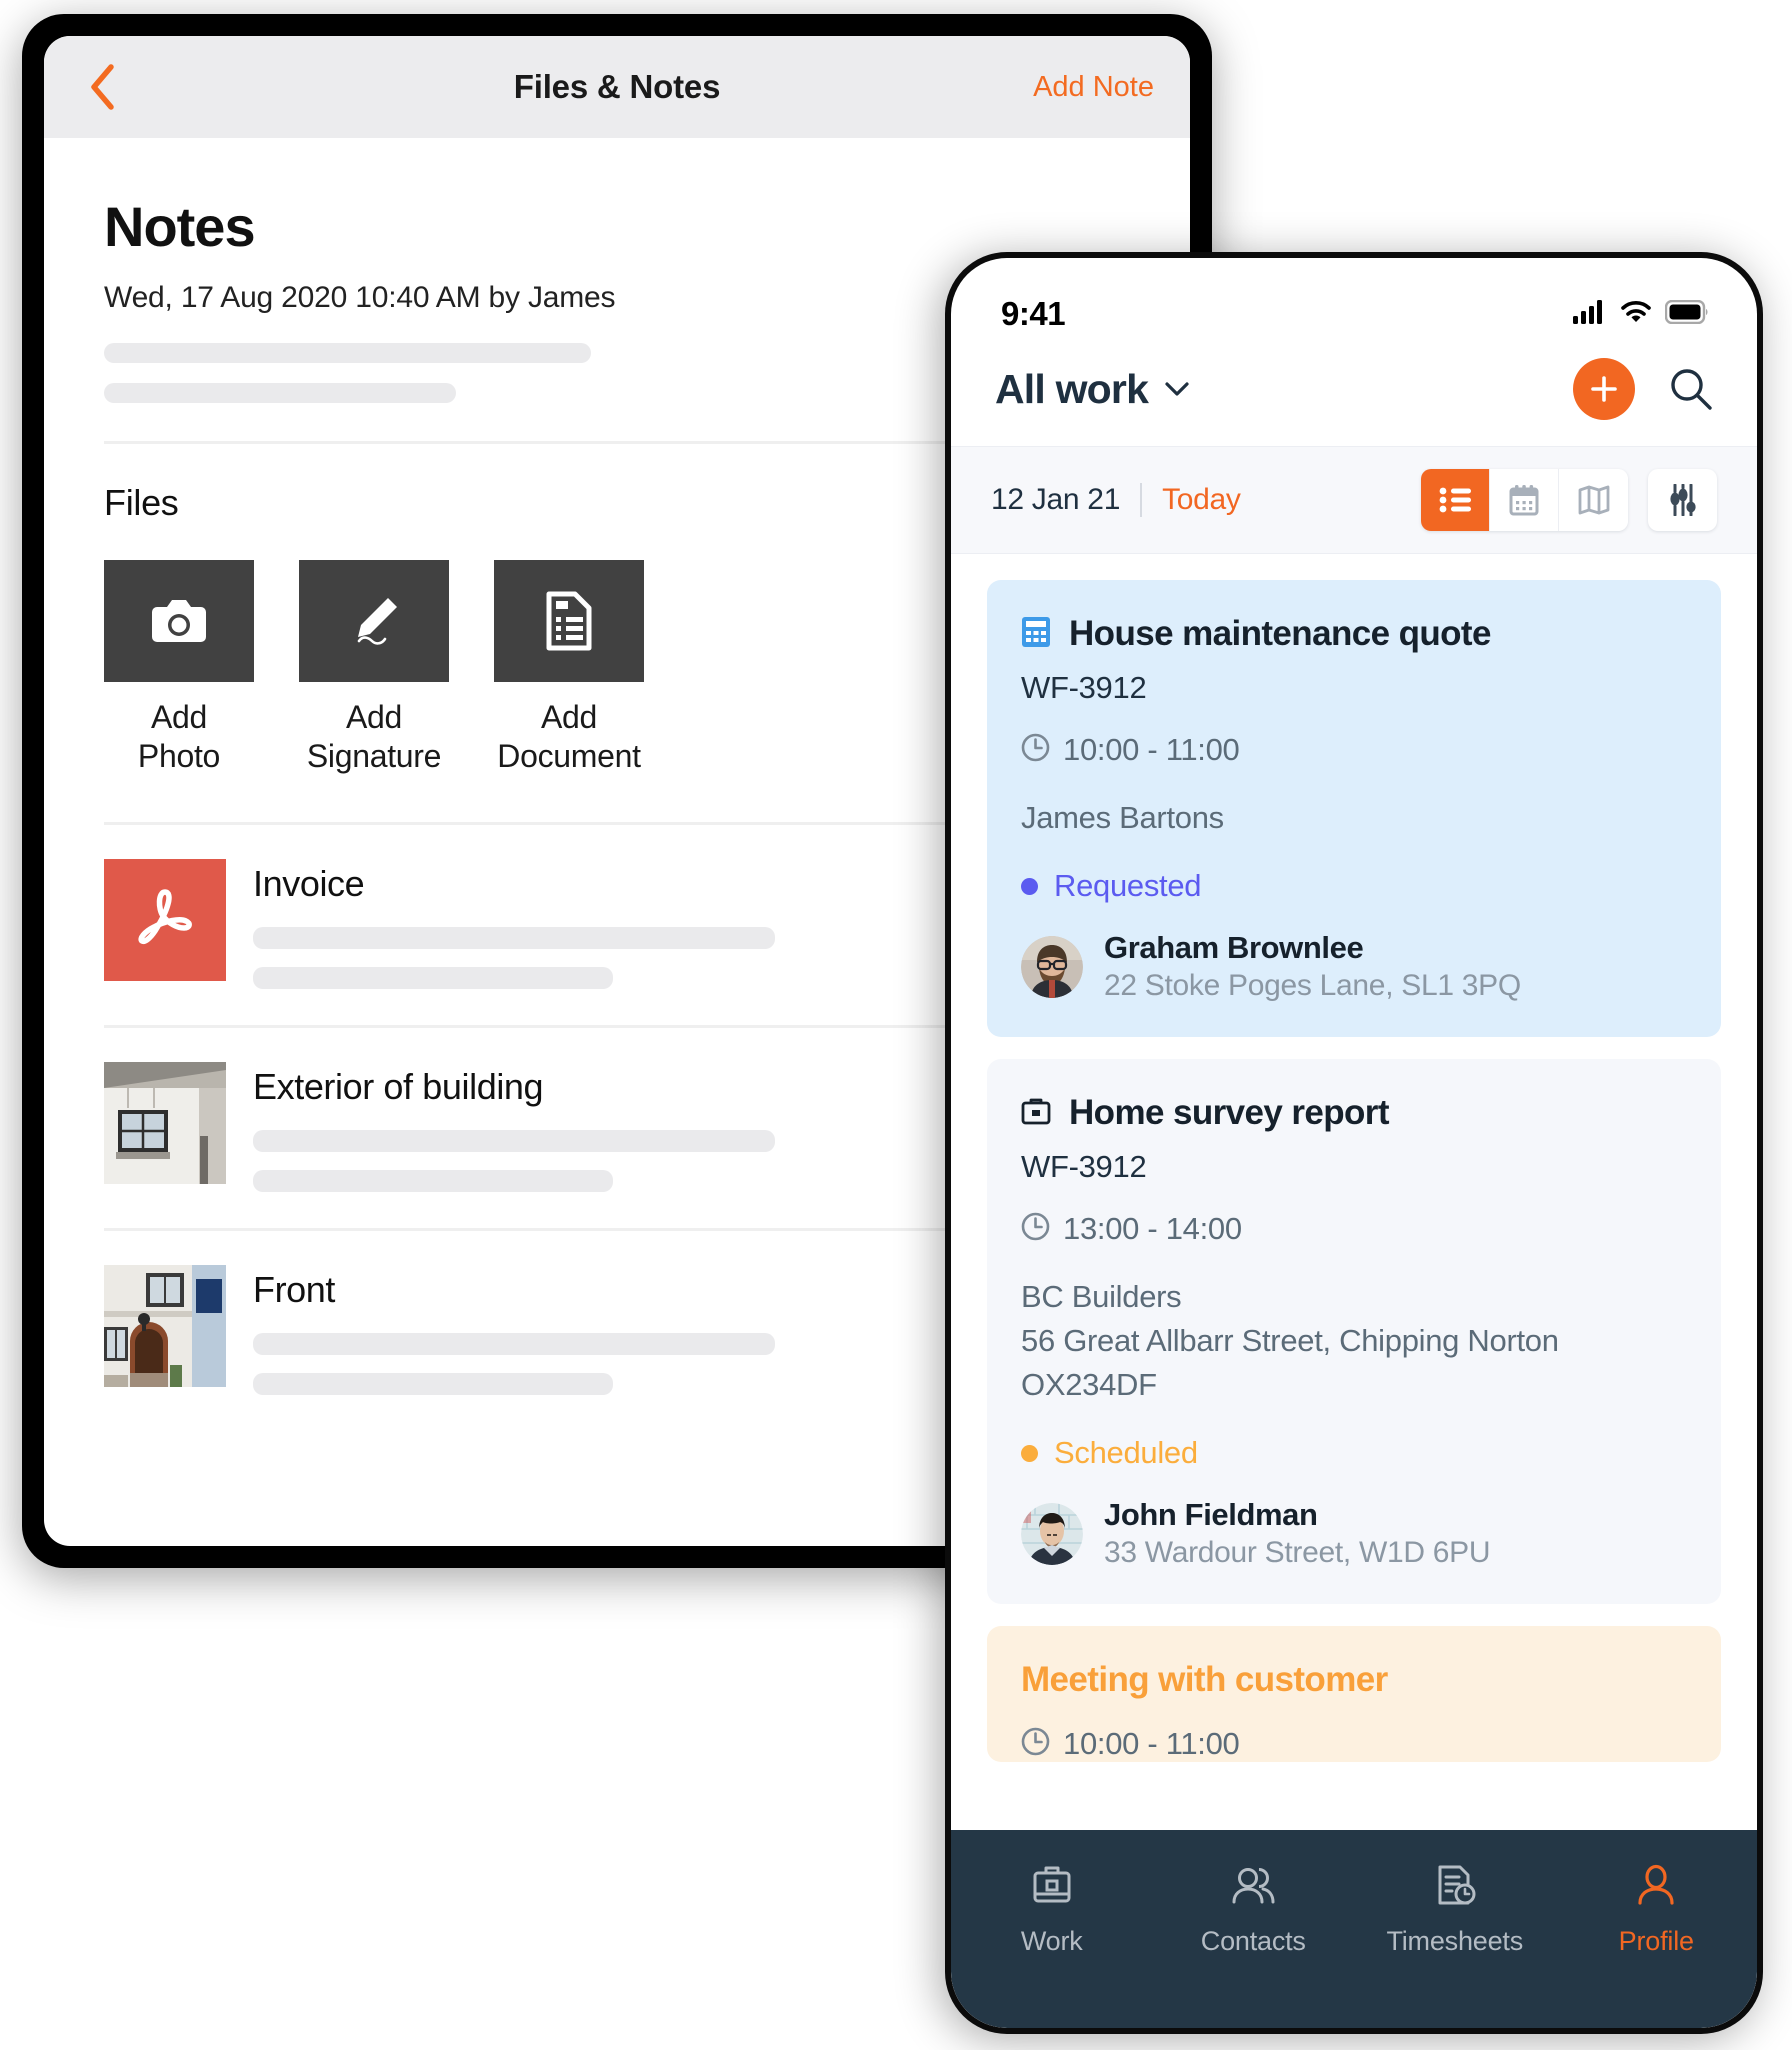  Describe the element at coordinates (1122, 817) in the screenshot. I see `job-customer: James Bartons` at that location.